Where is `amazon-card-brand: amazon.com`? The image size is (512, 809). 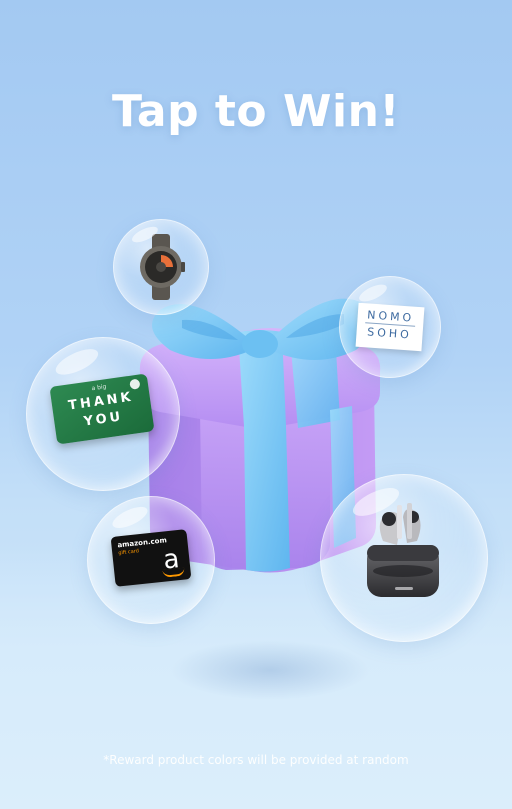 amazon-card-brand: amazon.com is located at coordinates (142, 543).